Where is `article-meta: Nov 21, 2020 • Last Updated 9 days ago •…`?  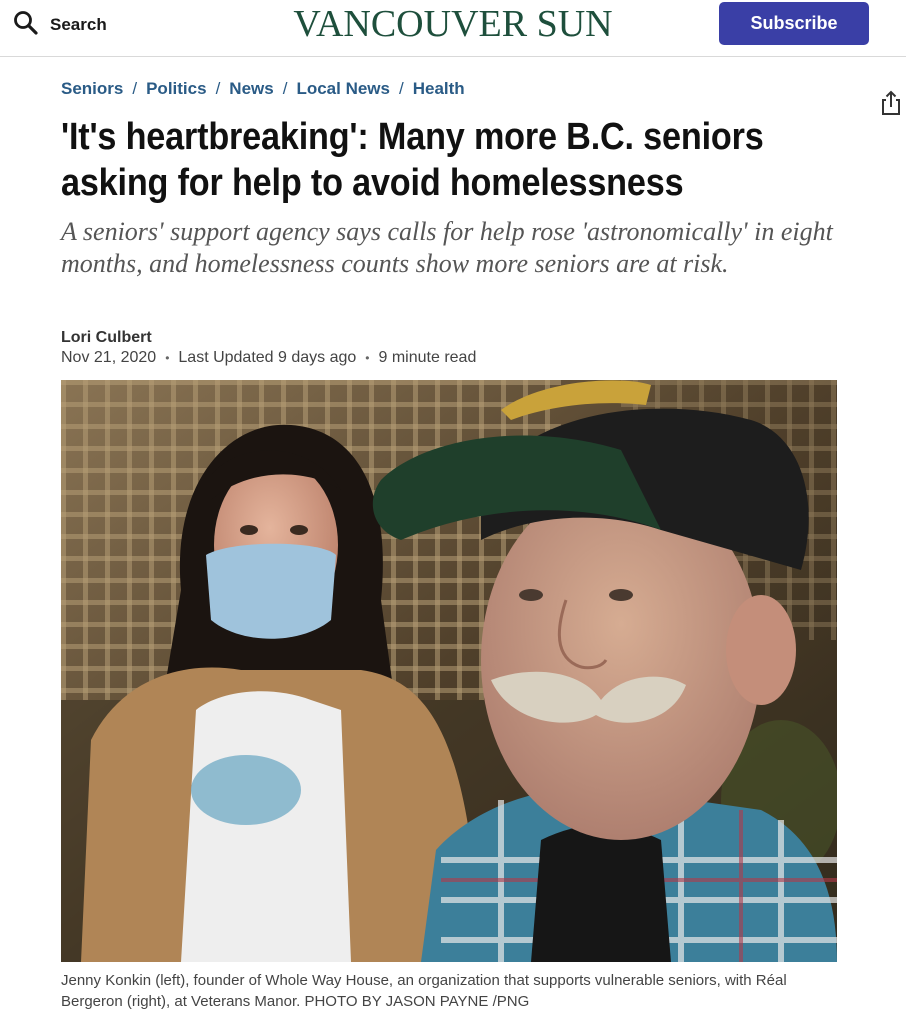 article-meta: Nov 21, 2020 • Last Updated 9 days ago •… is located at coordinates (268, 358).